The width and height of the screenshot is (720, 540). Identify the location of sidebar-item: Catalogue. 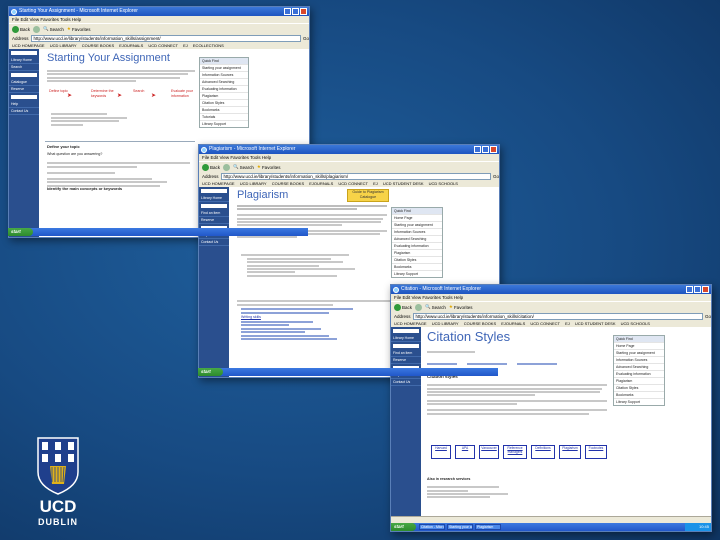
(24, 82).